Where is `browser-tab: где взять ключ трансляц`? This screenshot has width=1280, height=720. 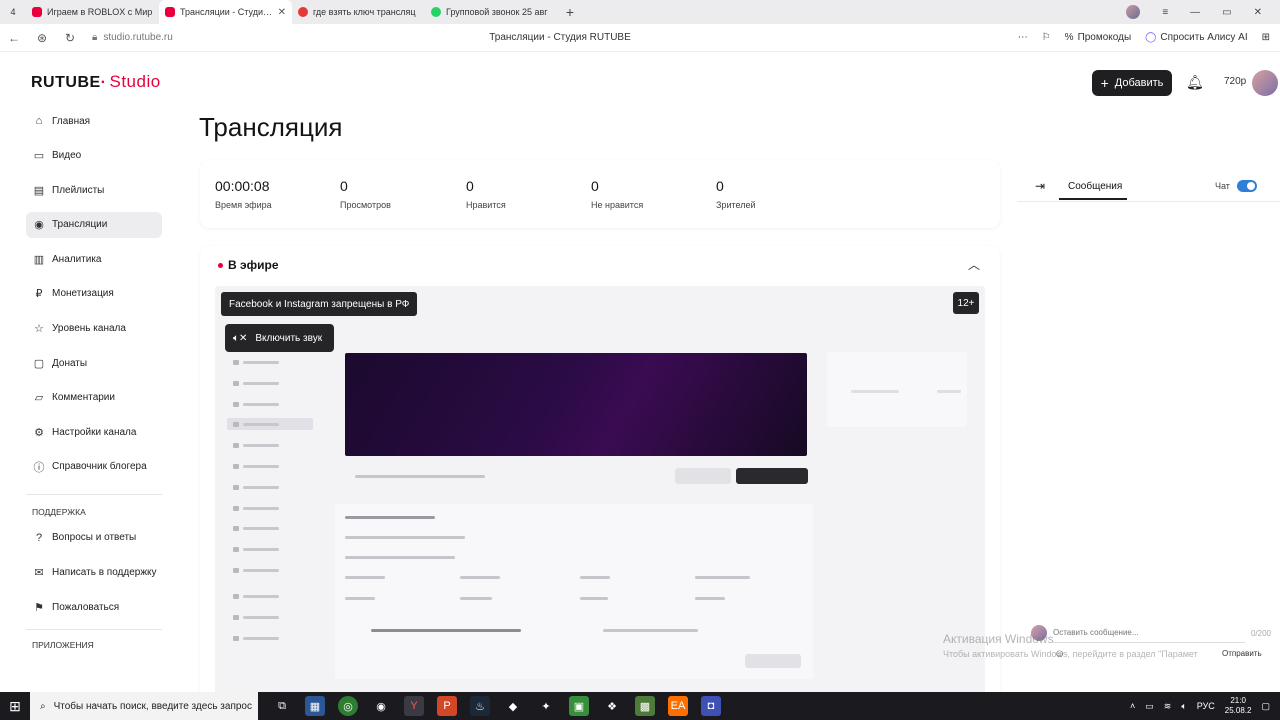 browser-tab: где взять ключ трансляц is located at coordinates (358, 12).